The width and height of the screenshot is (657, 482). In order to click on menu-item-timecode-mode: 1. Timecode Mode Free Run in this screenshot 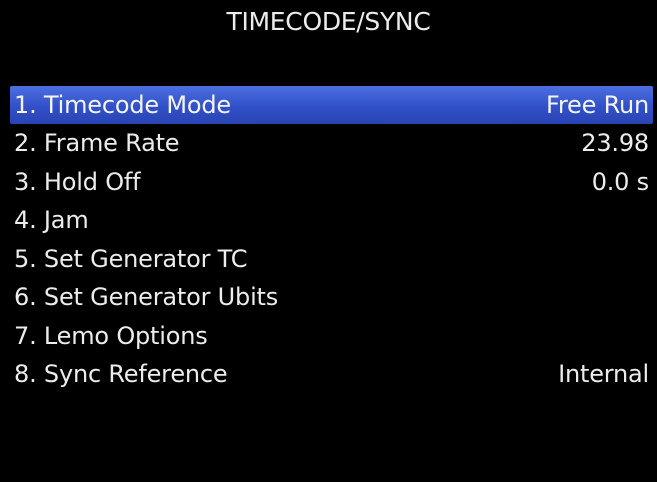, I will do `click(331, 105)`.